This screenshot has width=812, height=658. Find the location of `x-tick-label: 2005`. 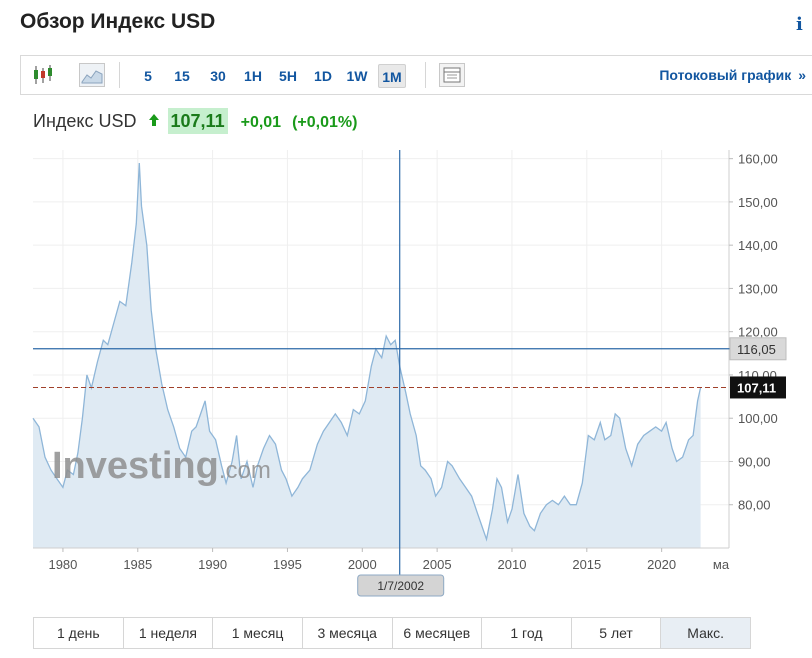

x-tick-label: 2005 is located at coordinates (437, 564).